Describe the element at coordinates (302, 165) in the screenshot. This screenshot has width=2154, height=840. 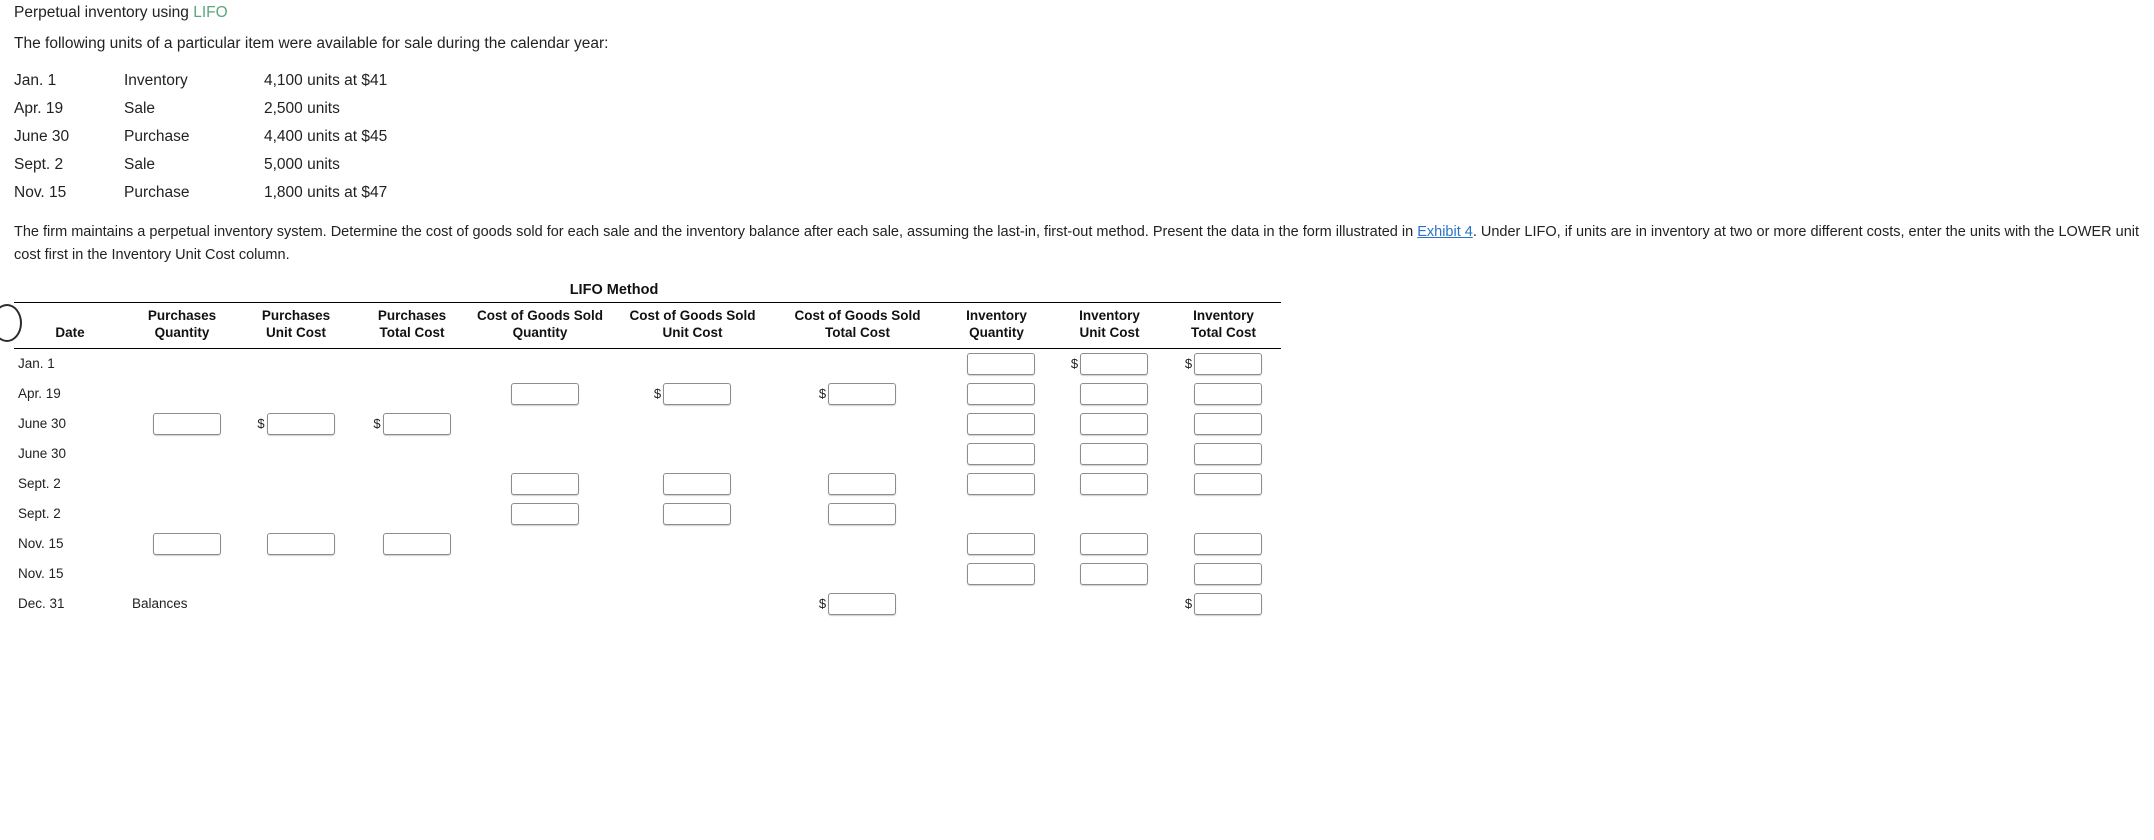
I see `availability-desc: 5,000 units` at that location.